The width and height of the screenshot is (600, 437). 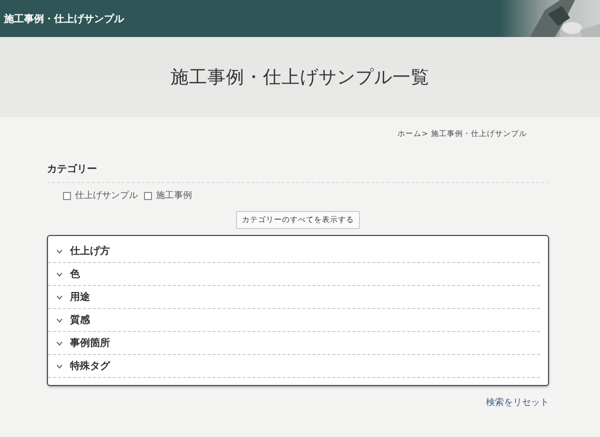 What do you see at coordinates (300, 77) in the screenshot?
I see `page-title: 施工事例・仕上げサンプル一覧` at bounding box center [300, 77].